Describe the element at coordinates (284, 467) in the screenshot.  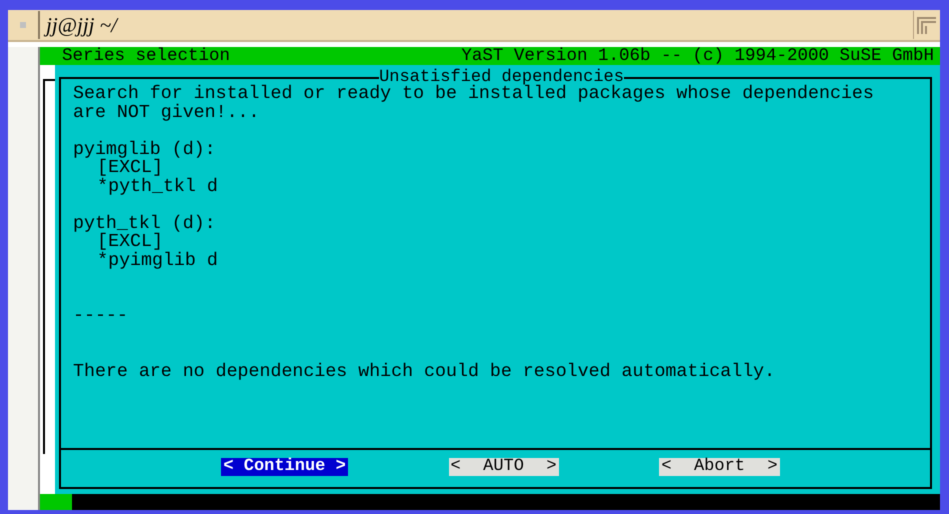
I see `dialog-button: < Continue >` at that location.